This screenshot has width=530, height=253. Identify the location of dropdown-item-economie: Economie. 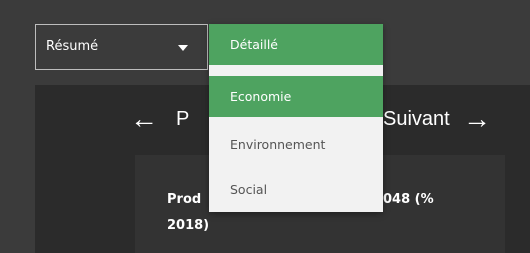
(296, 96).